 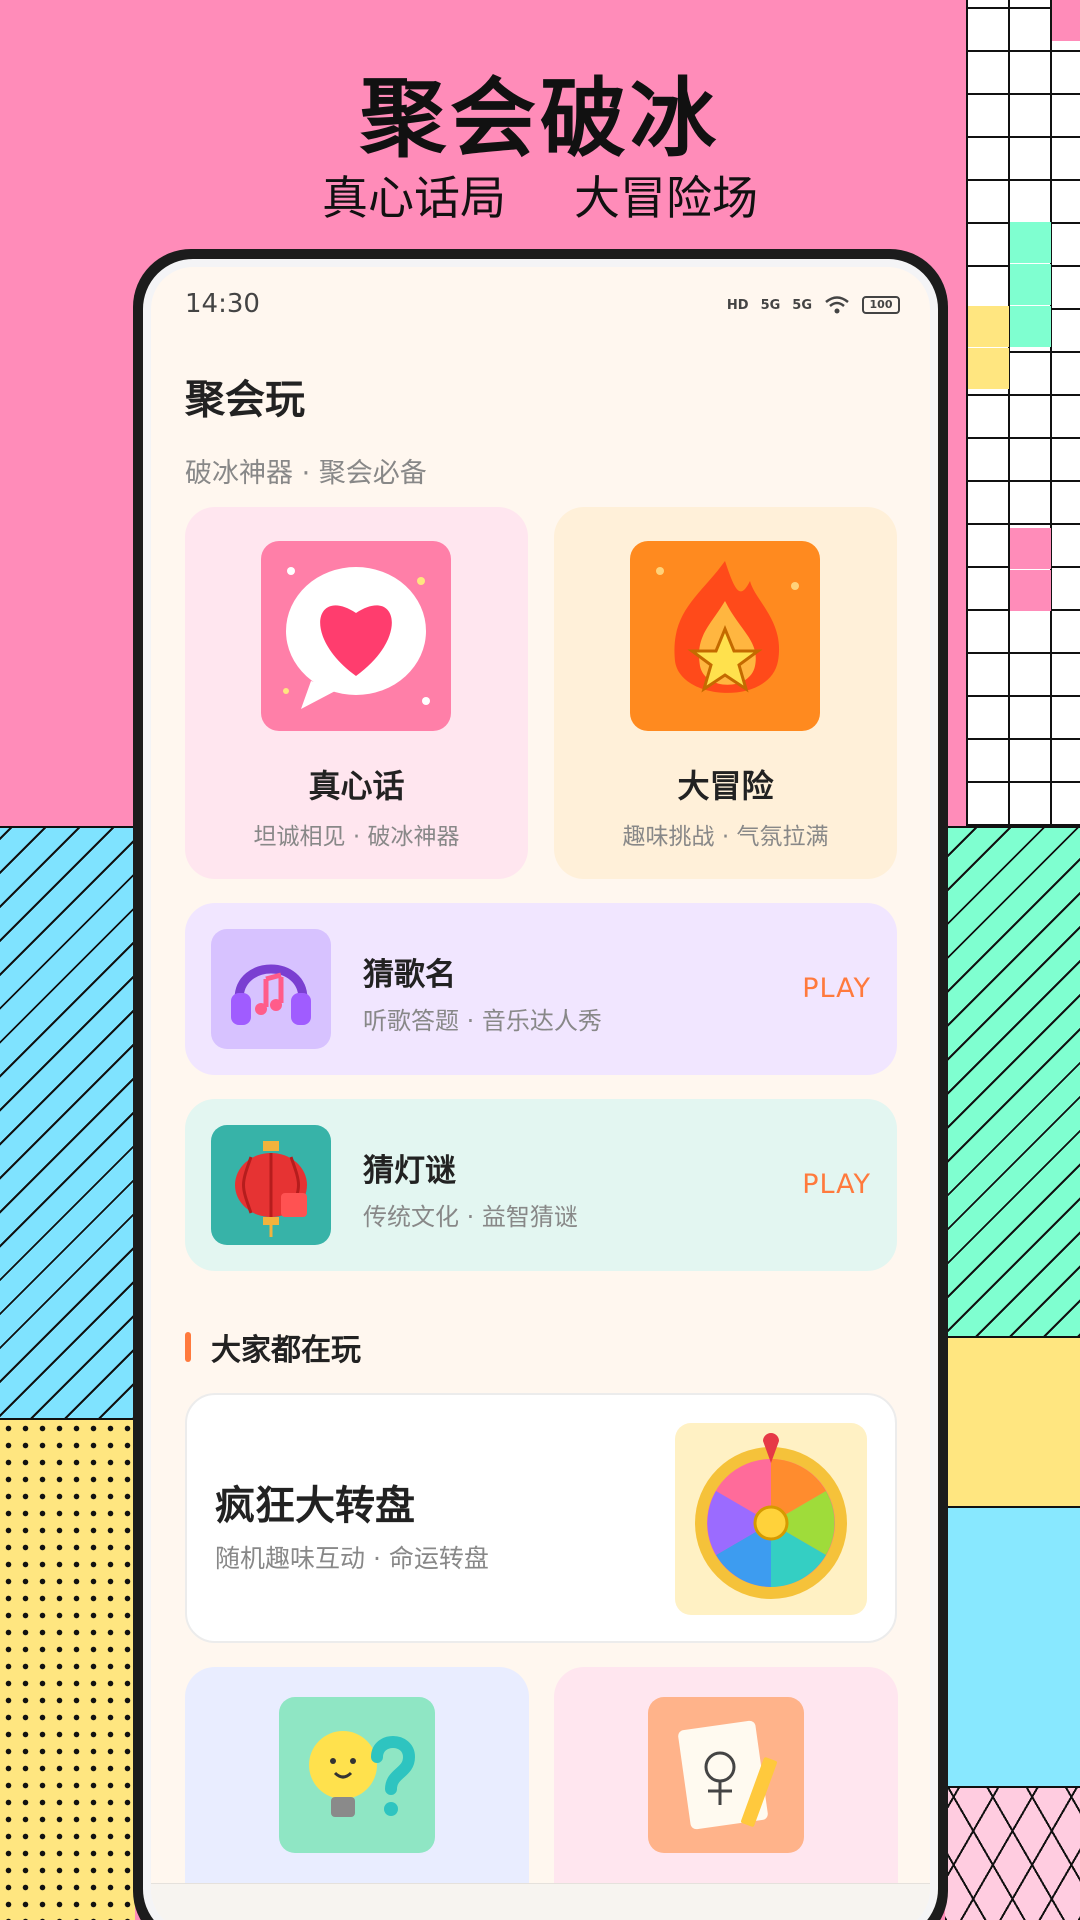 What do you see at coordinates (1012, 1081) in the screenshot?
I see `background-stripes-right` at bounding box center [1012, 1081].